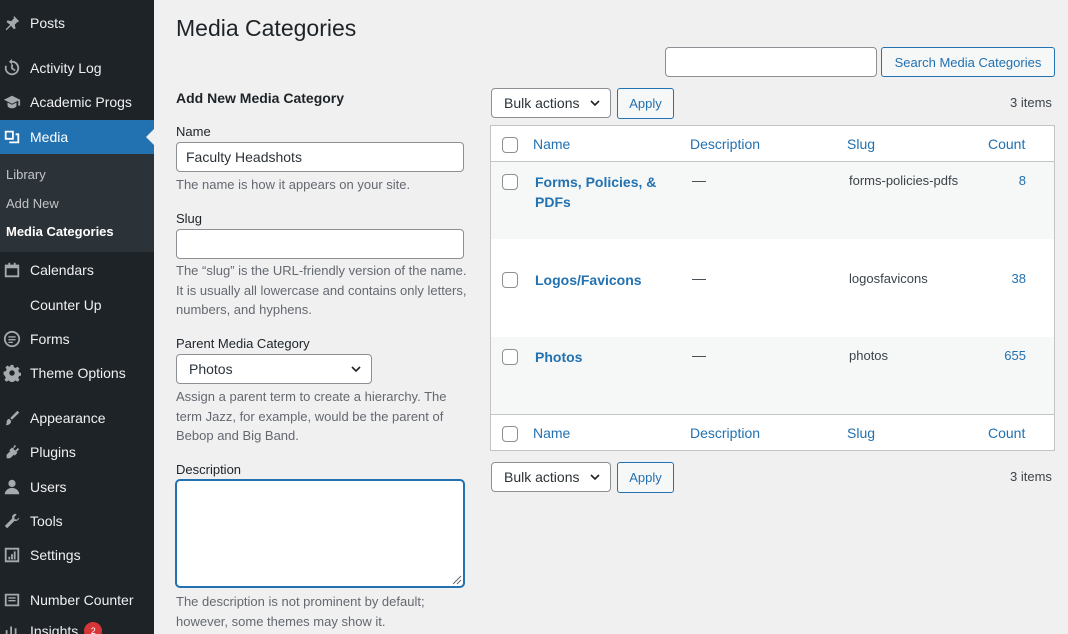 This screenshot has width=1068, height=634. Describe the element at coordinates (150, 137) in the screenshot. I see `current-menu-arrow` at that location.